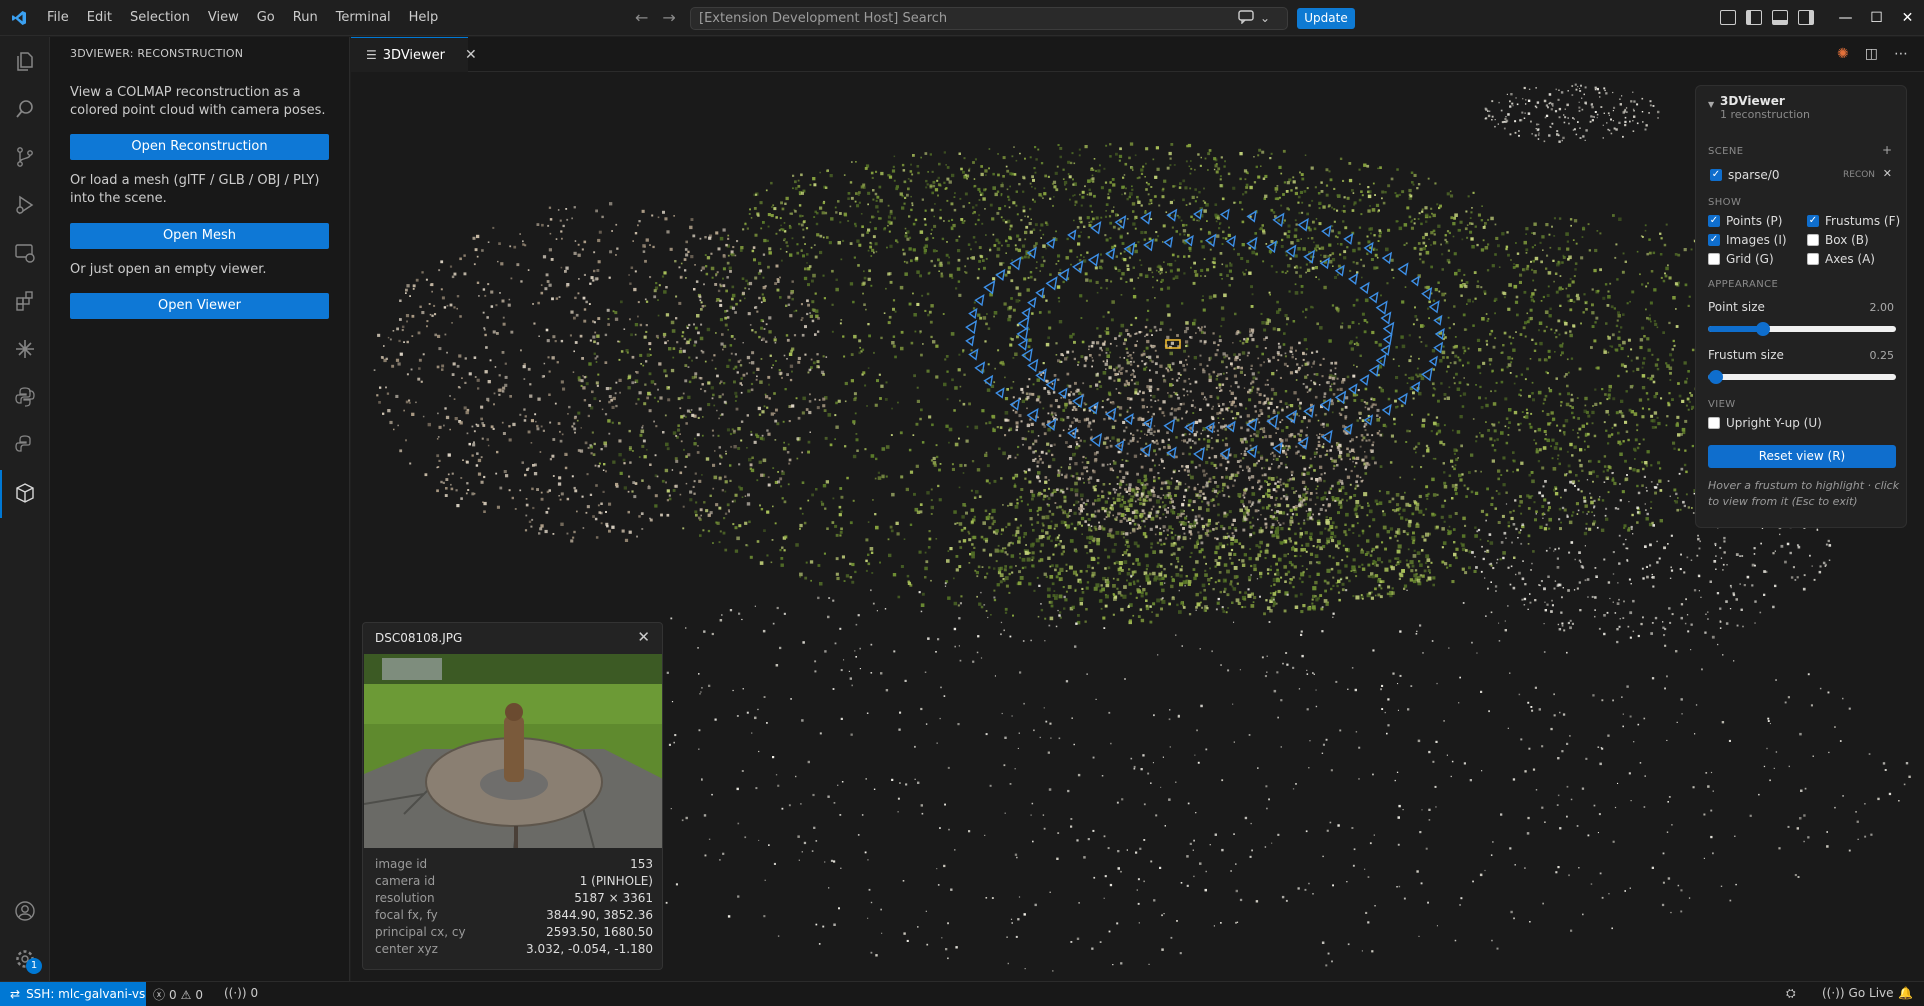  I want to click on remove-scene-icon: ✕, so click(1887, 173).